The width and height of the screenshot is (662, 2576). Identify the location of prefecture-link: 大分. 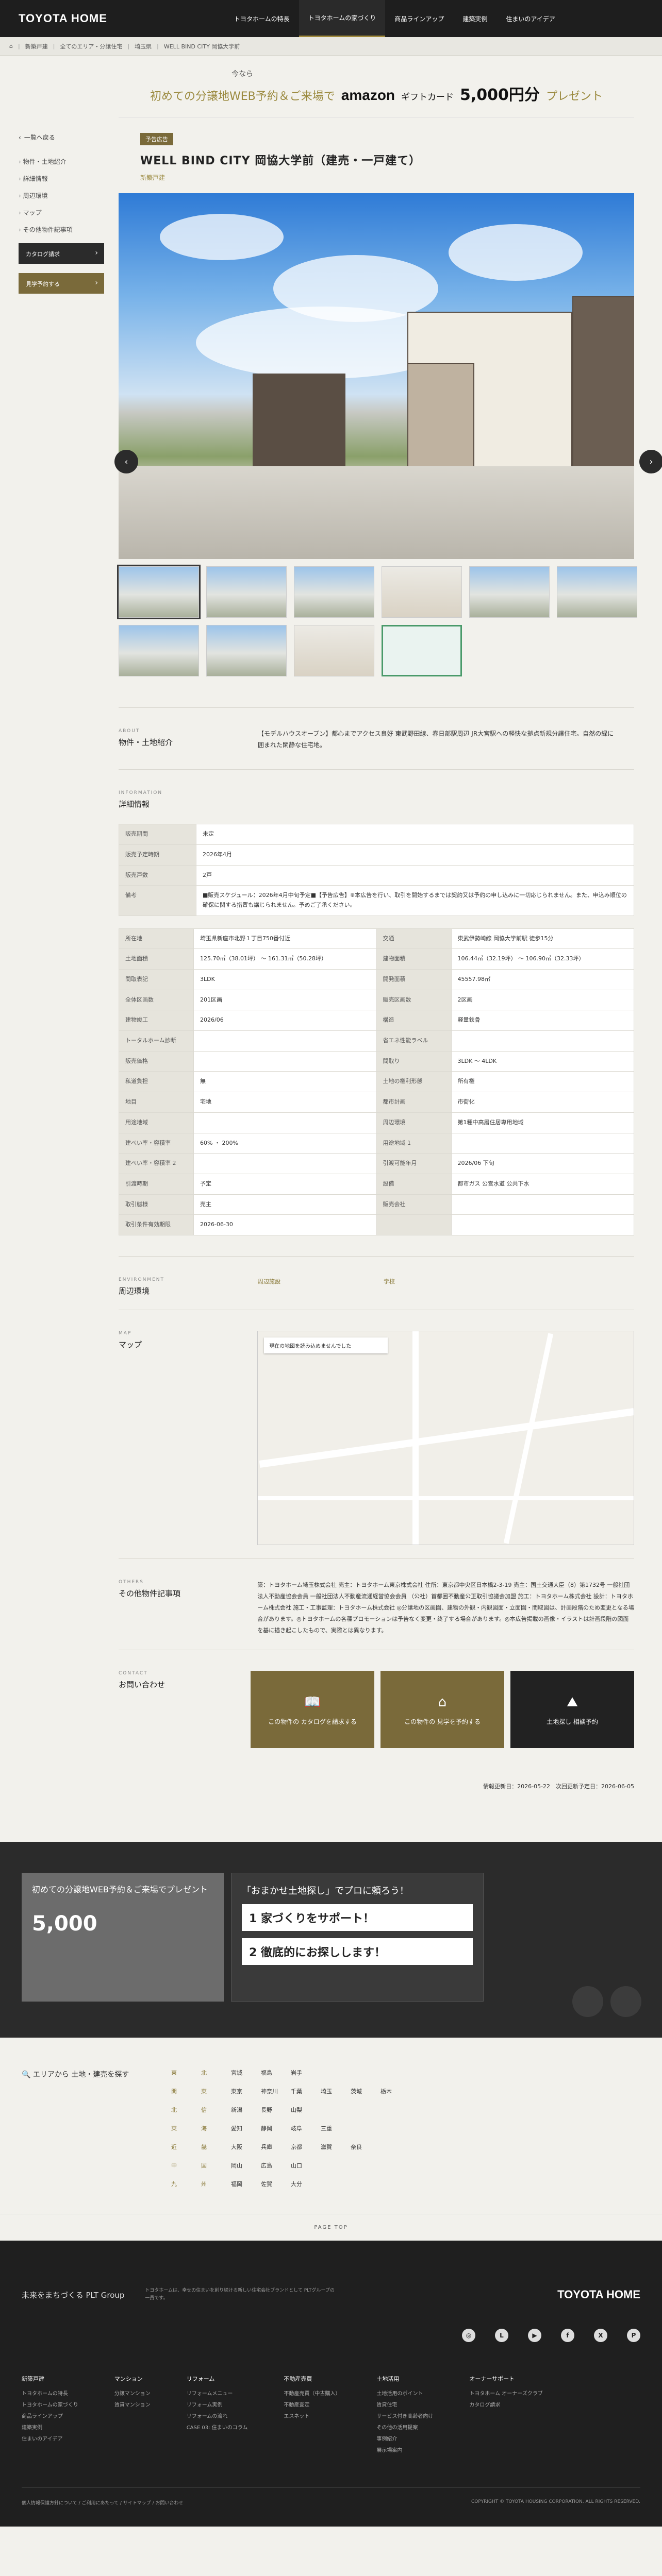
(306, 2184).